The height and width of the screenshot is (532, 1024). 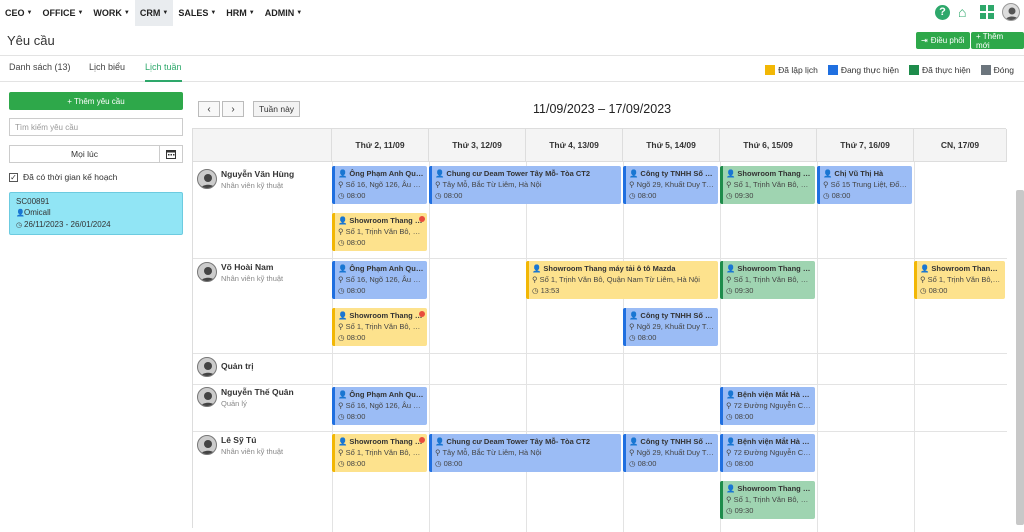 What do you see at coordinates (154, 13) in the screenshot?
I see `nav-crm: CRM ▼` at bounding box center [154, 13].